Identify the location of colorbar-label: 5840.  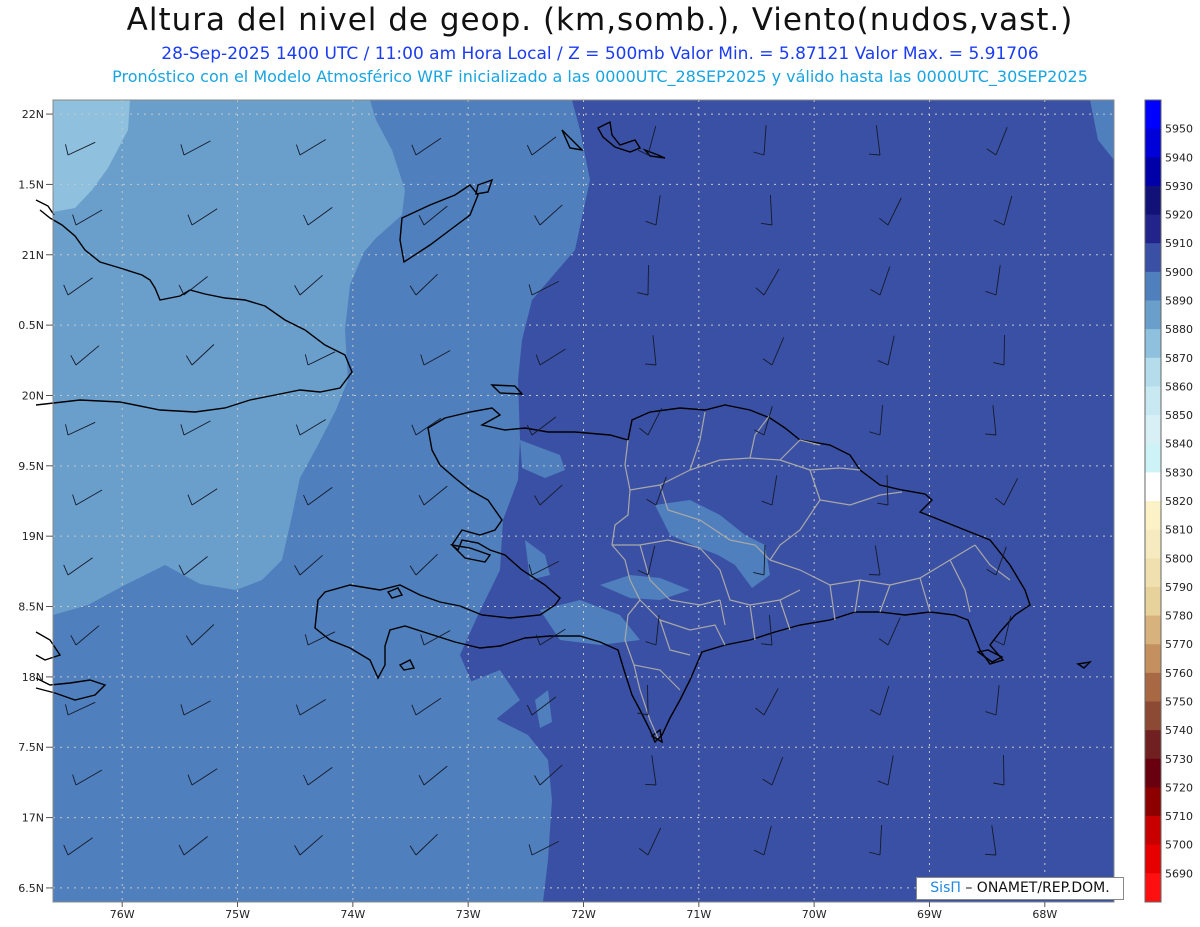
(1179, 444).